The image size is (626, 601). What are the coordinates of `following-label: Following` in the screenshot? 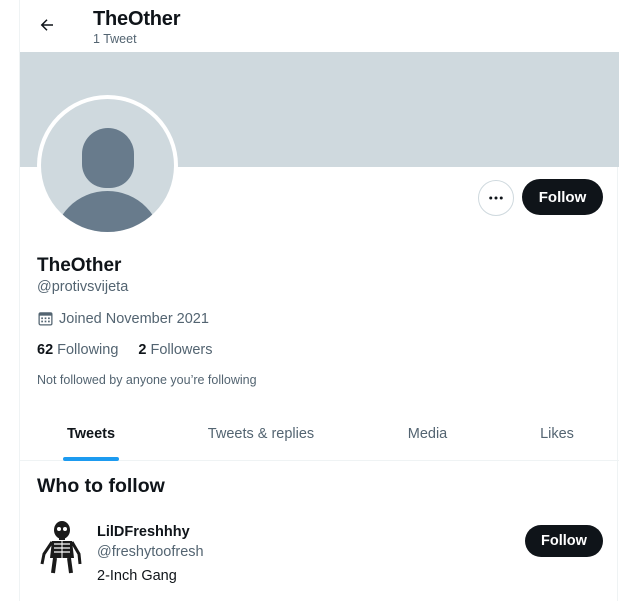 It's located at (88, 350).